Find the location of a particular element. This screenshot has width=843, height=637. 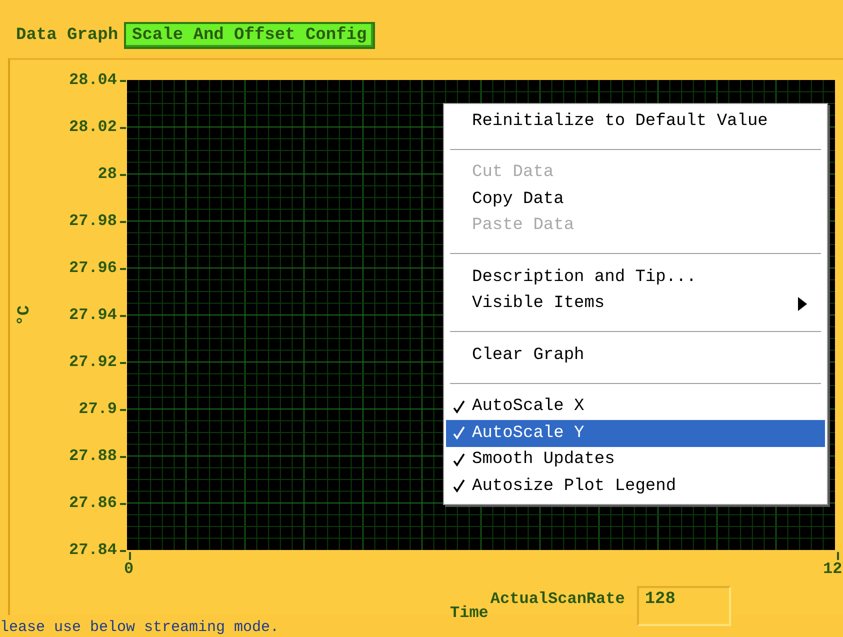

tick-label: 27.84 is located at coordinates (92, 550).